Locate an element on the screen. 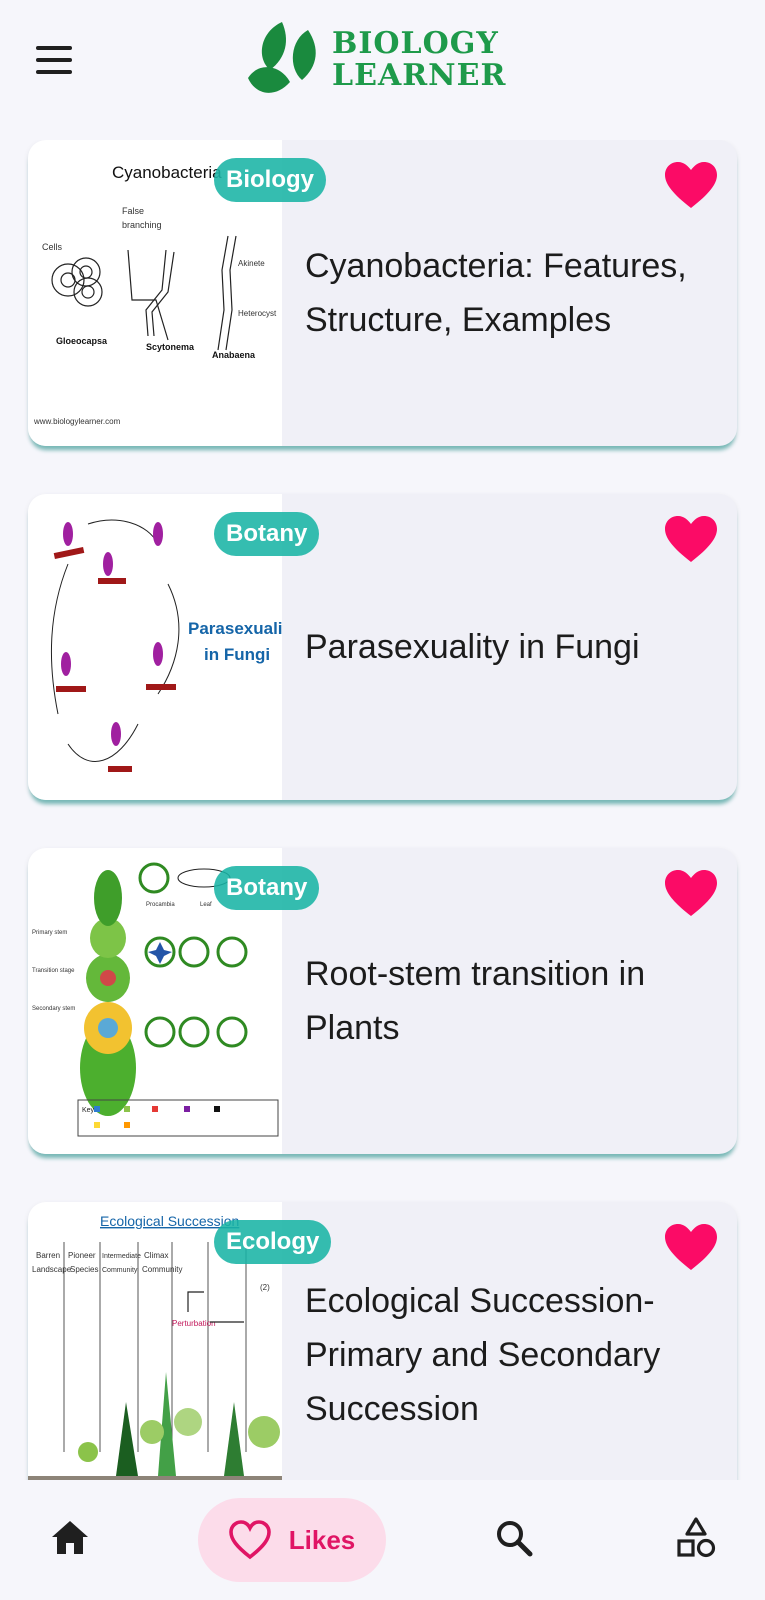 Image resolution: width=765 pixels, height=1600 pixels. thumb-heading: Cyanobacteria is located at coordinates (167, 172).